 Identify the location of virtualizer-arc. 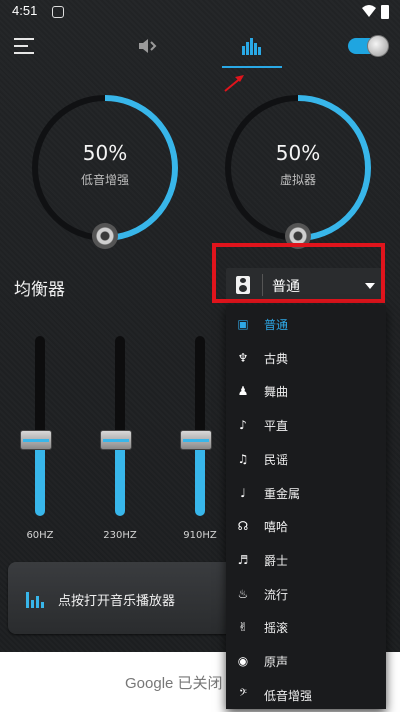
(334, 168).